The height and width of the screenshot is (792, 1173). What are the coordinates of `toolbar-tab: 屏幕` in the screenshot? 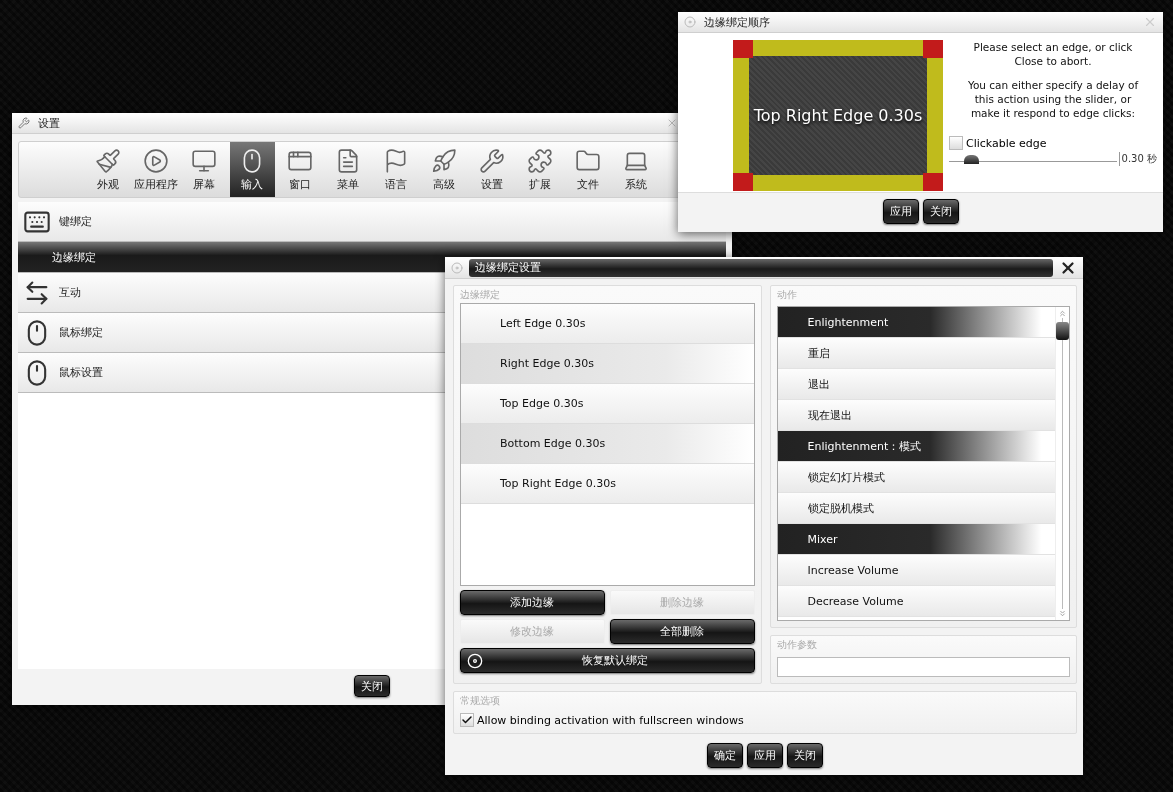 It's located at (204, 169).